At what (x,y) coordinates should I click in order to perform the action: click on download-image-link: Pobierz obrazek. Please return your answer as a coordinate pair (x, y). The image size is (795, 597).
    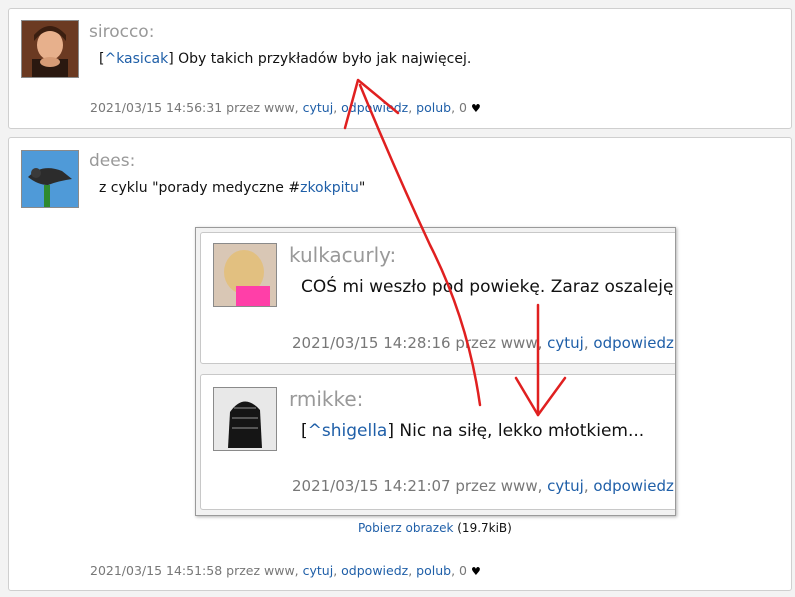
    Looking at the image, I should click on (405, 528).